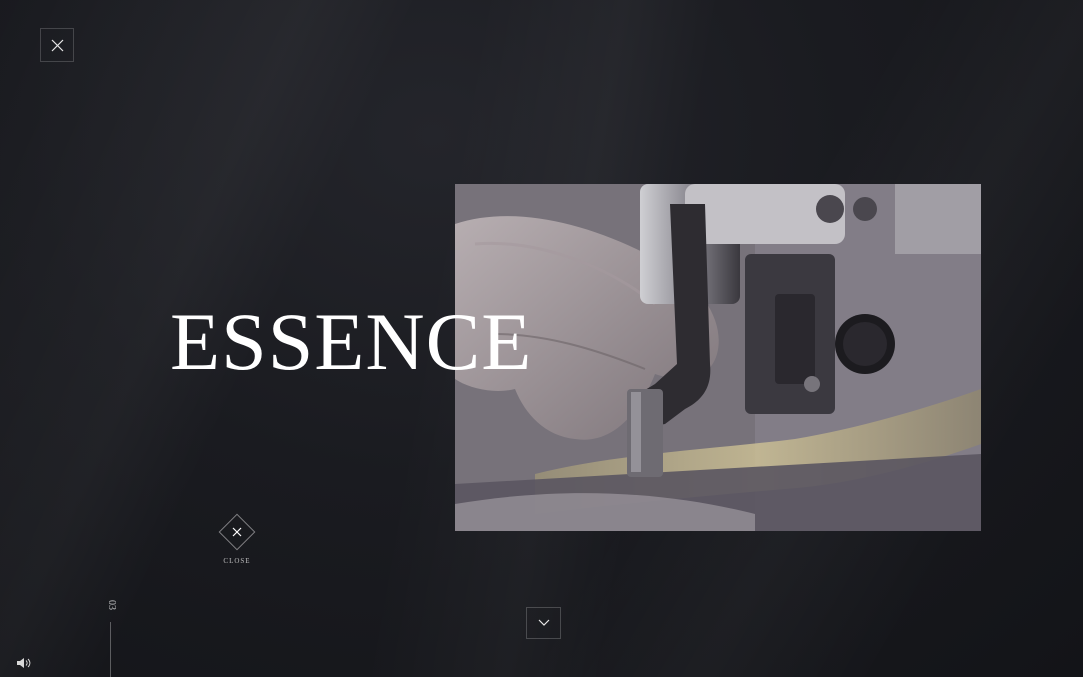 The width and height of the screenshot is (1083, 677). What do you see at coordinates (111, 605) in the screenshot?
I see `slide-counter: 03` at bounding box center [111, 605].